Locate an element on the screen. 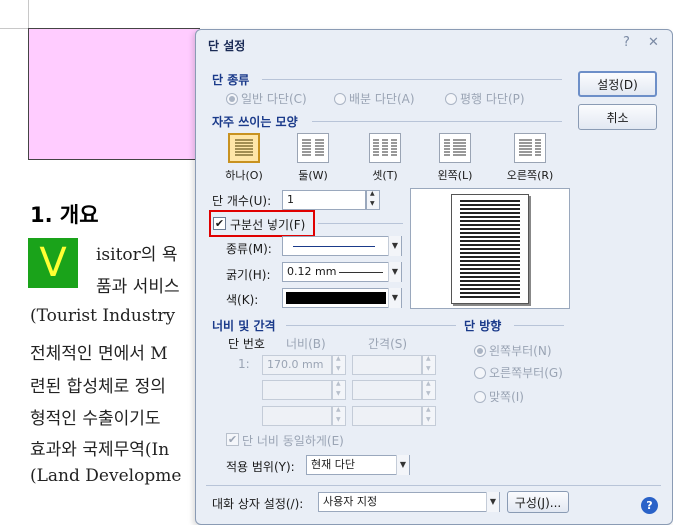 The width and height of the screenshot is (673, 525). radio-label: 일반 다단(C) is located at coordinates (274, 99).